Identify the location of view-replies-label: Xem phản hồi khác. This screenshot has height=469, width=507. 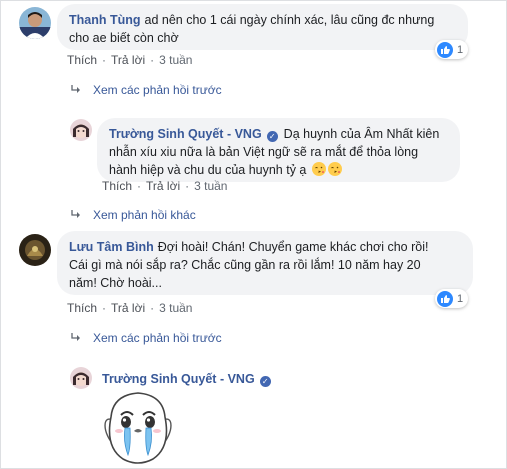
(144, 215).